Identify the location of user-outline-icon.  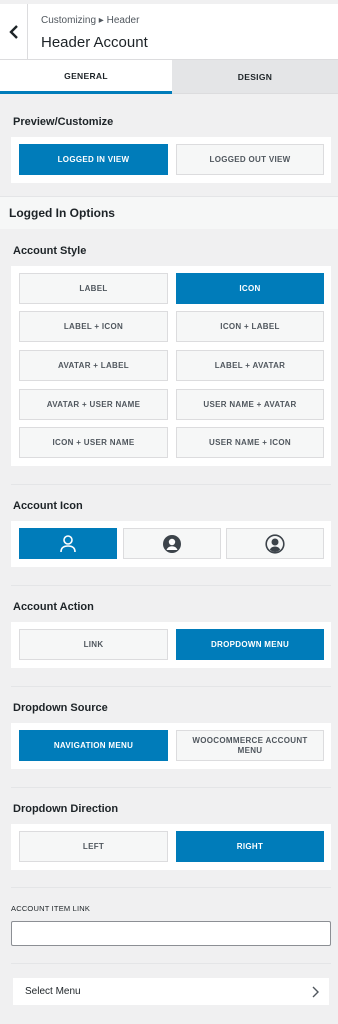
(68, 543).